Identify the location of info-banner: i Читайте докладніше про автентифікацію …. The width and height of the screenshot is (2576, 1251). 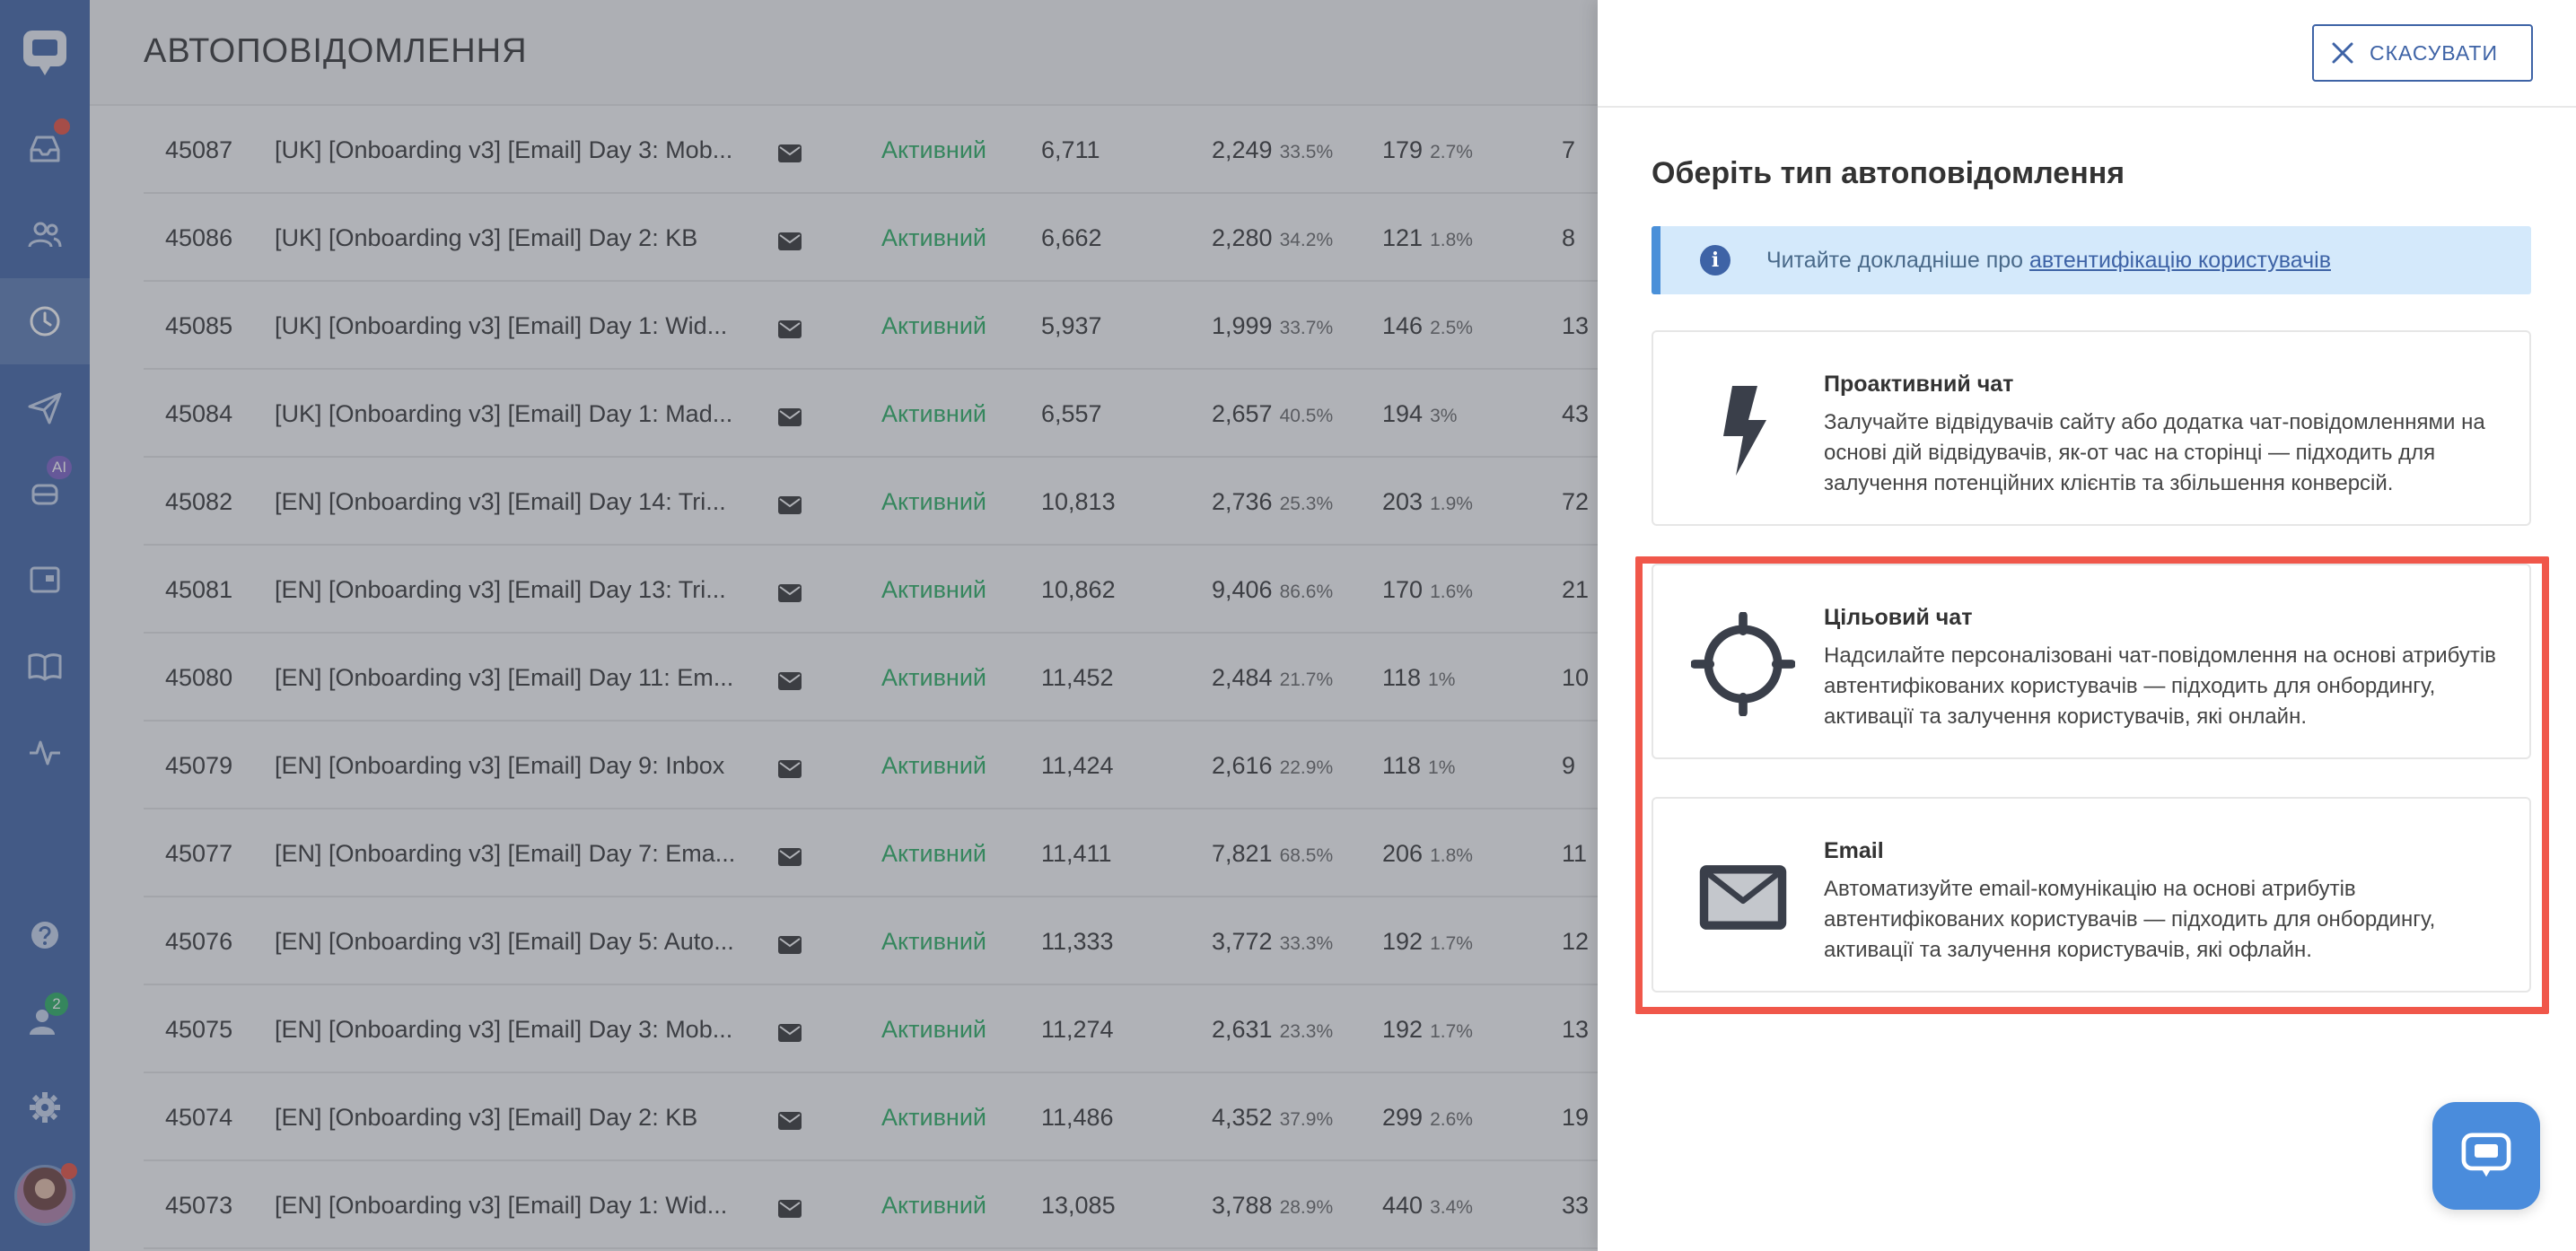
(2091, 260).